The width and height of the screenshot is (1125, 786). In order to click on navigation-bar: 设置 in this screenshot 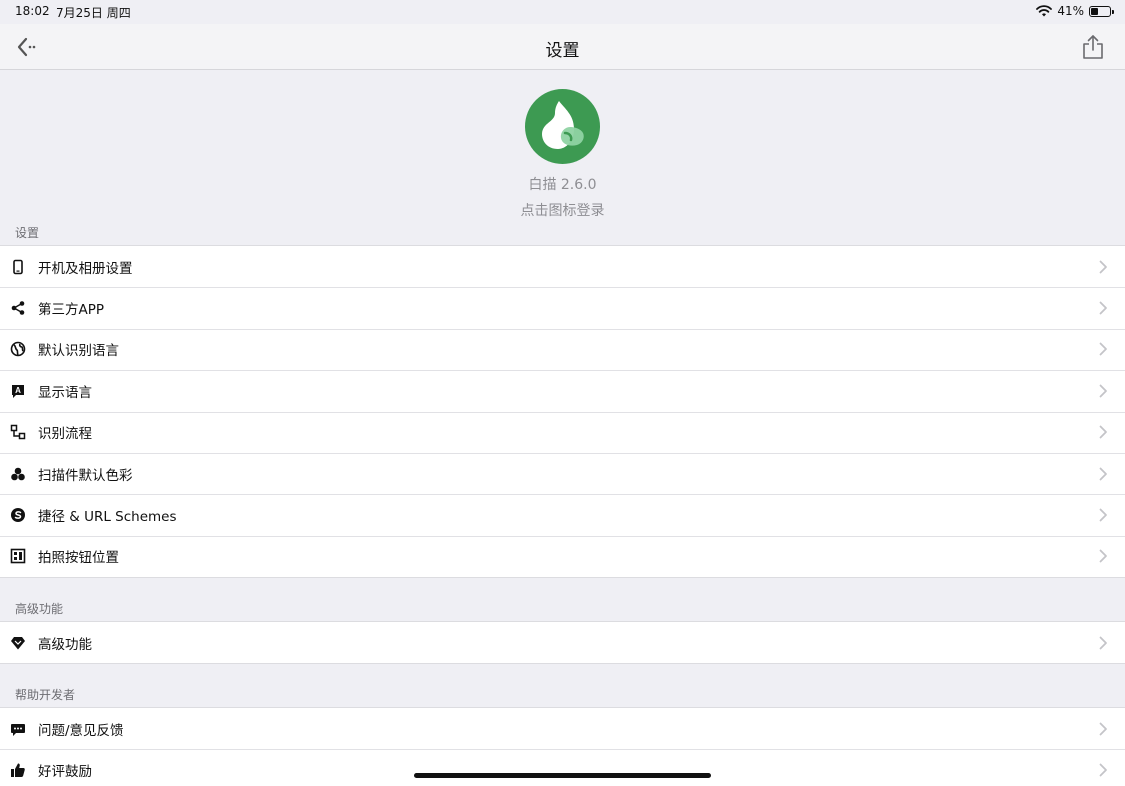, I will do `click(562, 47)`.